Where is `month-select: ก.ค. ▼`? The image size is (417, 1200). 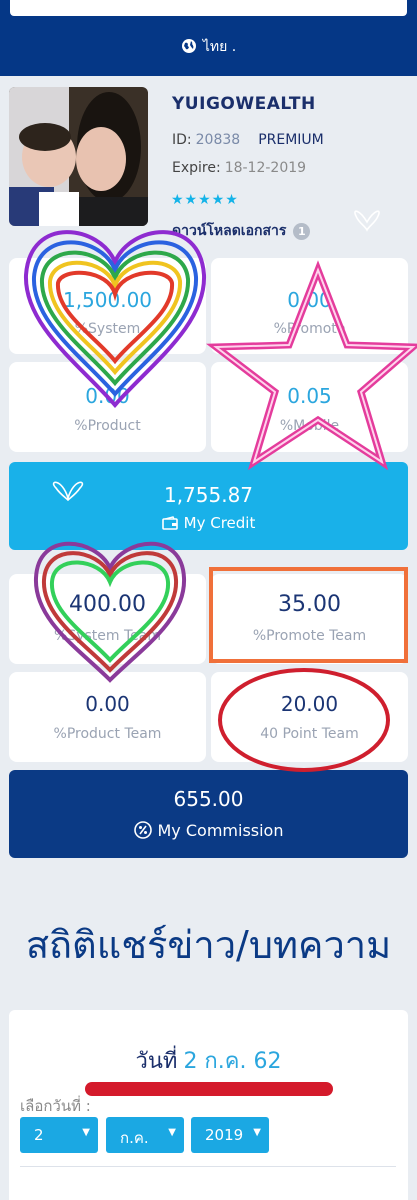
month-select: ก.ค. ▼ is located at coordinates (145, 1135).